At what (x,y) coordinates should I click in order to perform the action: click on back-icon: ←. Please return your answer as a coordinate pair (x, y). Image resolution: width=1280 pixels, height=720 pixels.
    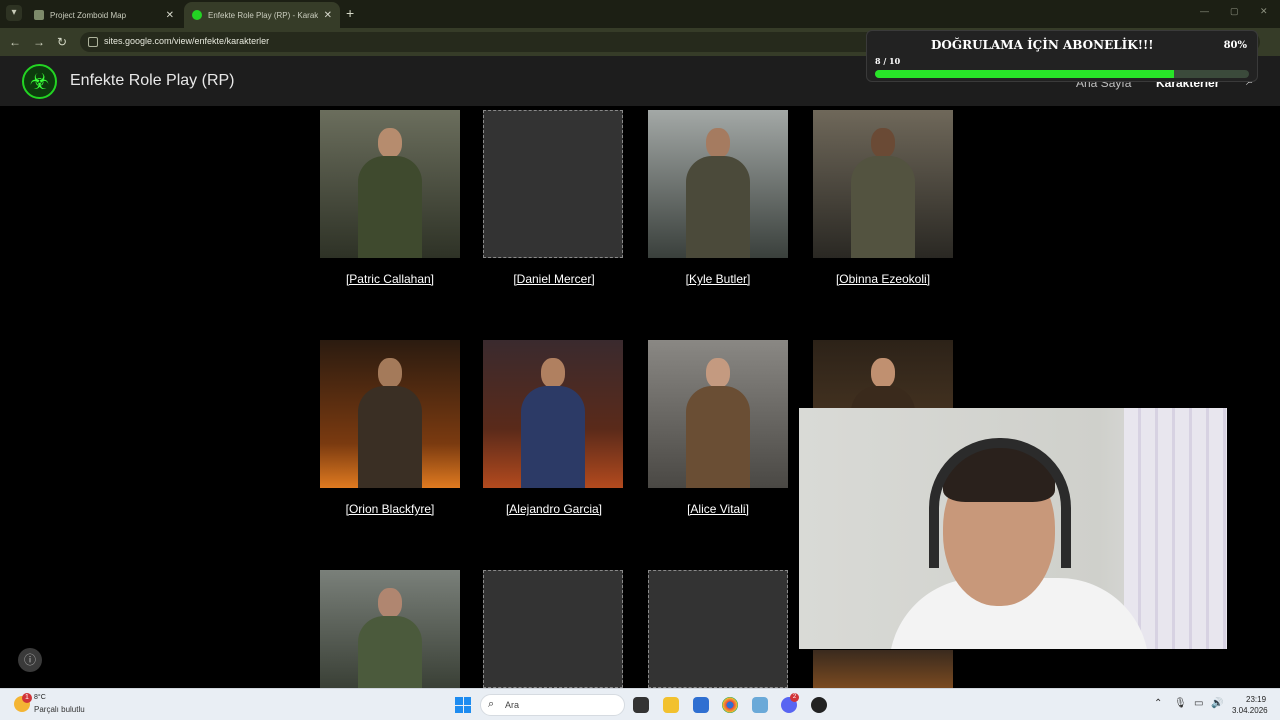
    Looking at the image, I should click on (15, 42).